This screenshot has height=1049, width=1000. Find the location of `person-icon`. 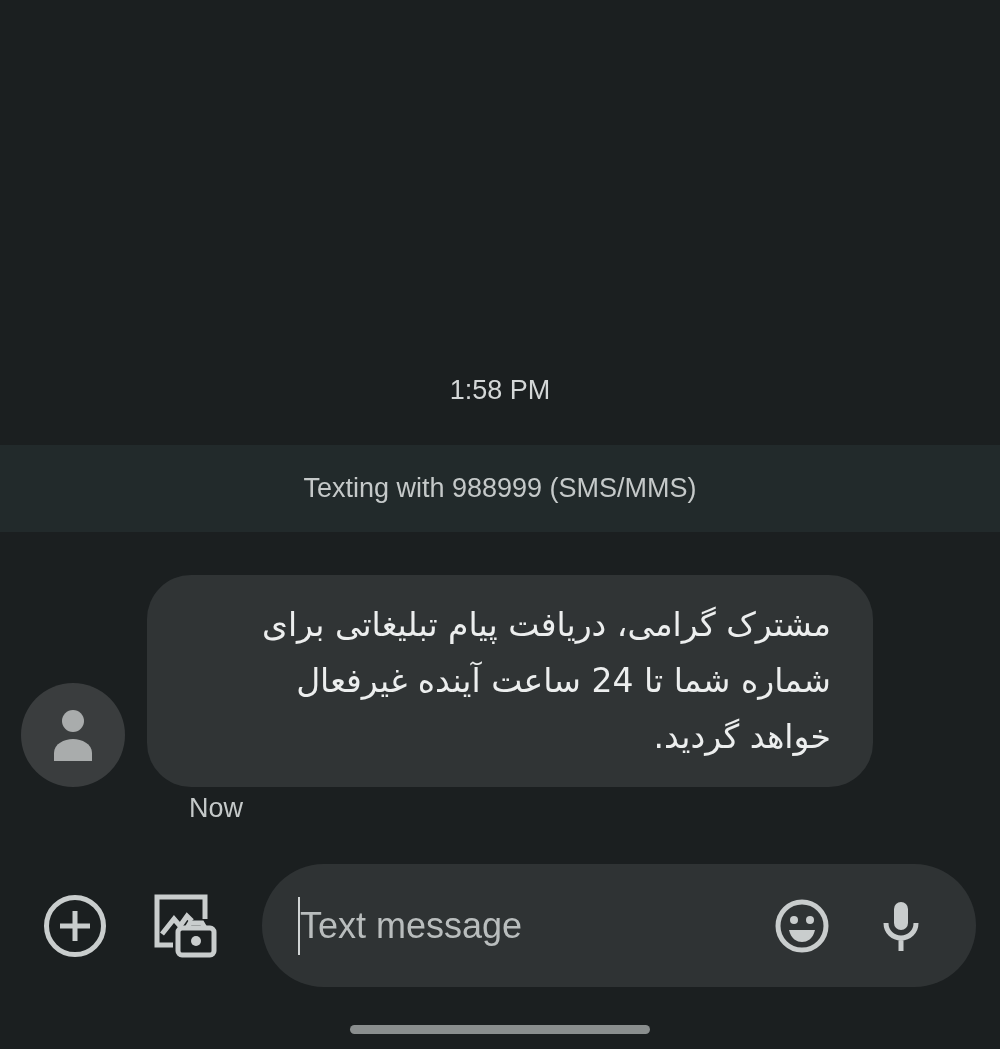

person-icon is located at coordinates (73, 735).